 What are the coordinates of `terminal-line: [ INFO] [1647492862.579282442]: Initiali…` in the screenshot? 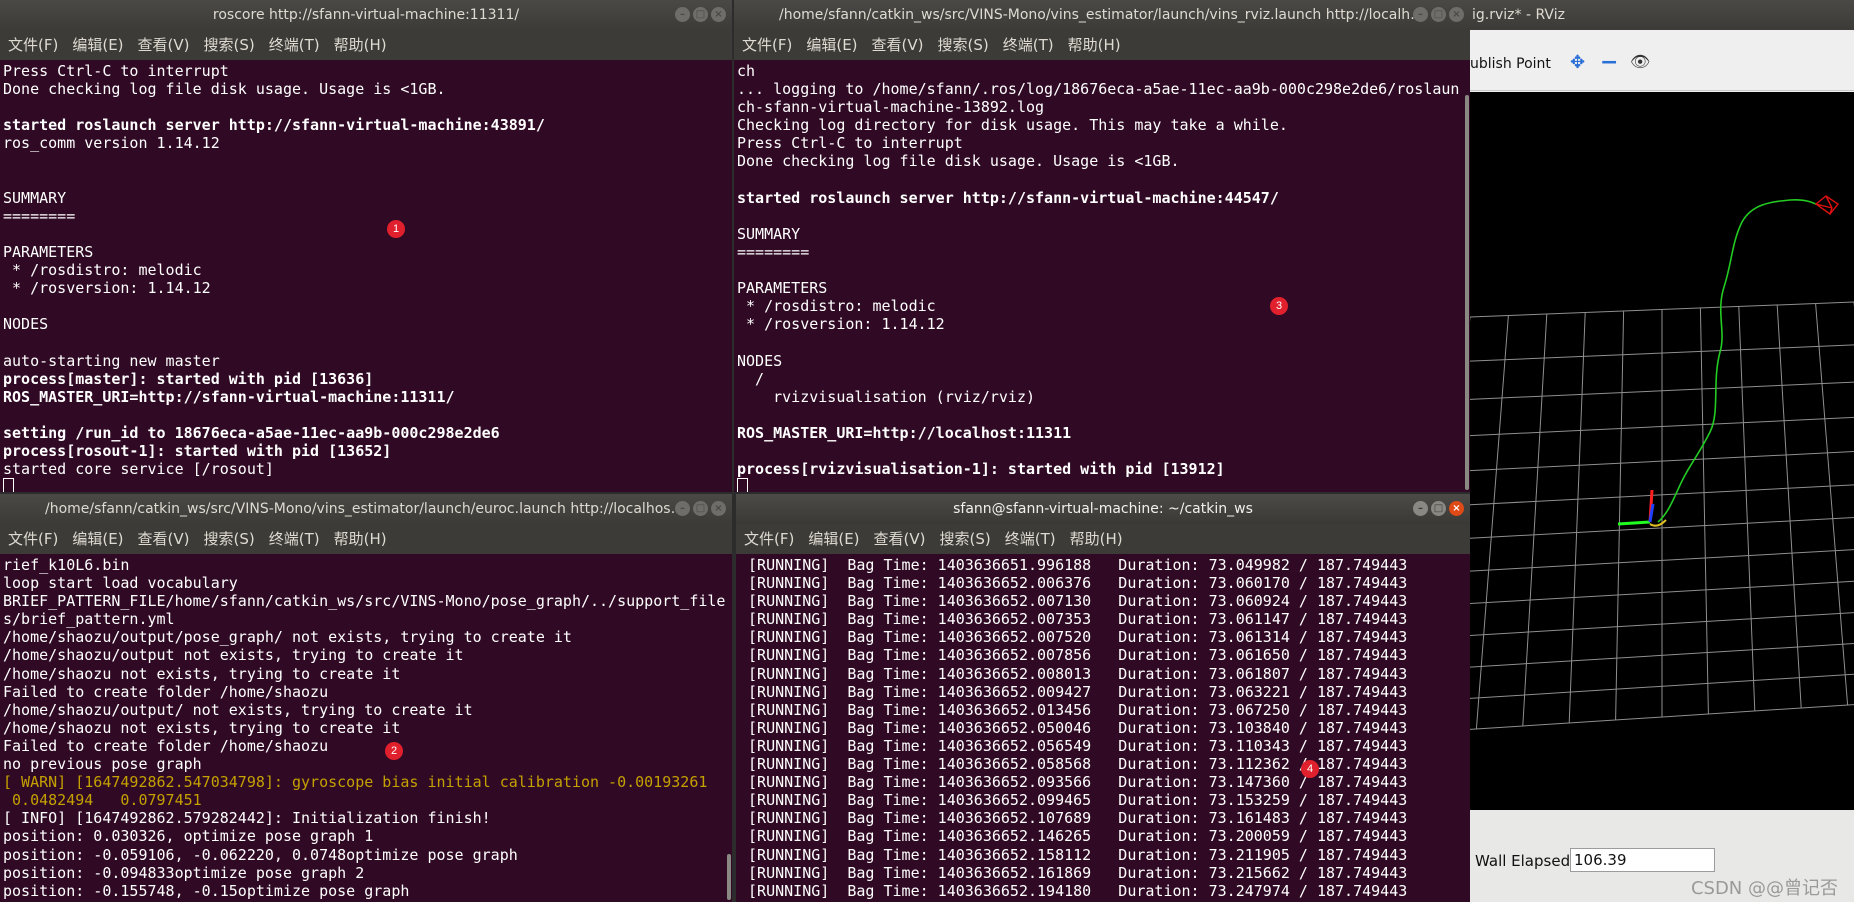 It's located at (247, 818).